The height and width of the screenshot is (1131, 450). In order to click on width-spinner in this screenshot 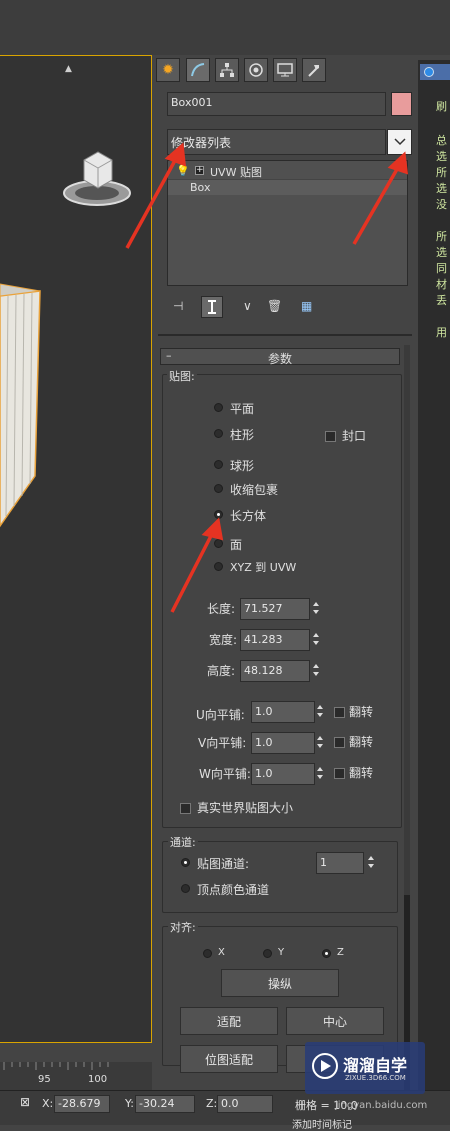, I will do `click(317, 639)`.